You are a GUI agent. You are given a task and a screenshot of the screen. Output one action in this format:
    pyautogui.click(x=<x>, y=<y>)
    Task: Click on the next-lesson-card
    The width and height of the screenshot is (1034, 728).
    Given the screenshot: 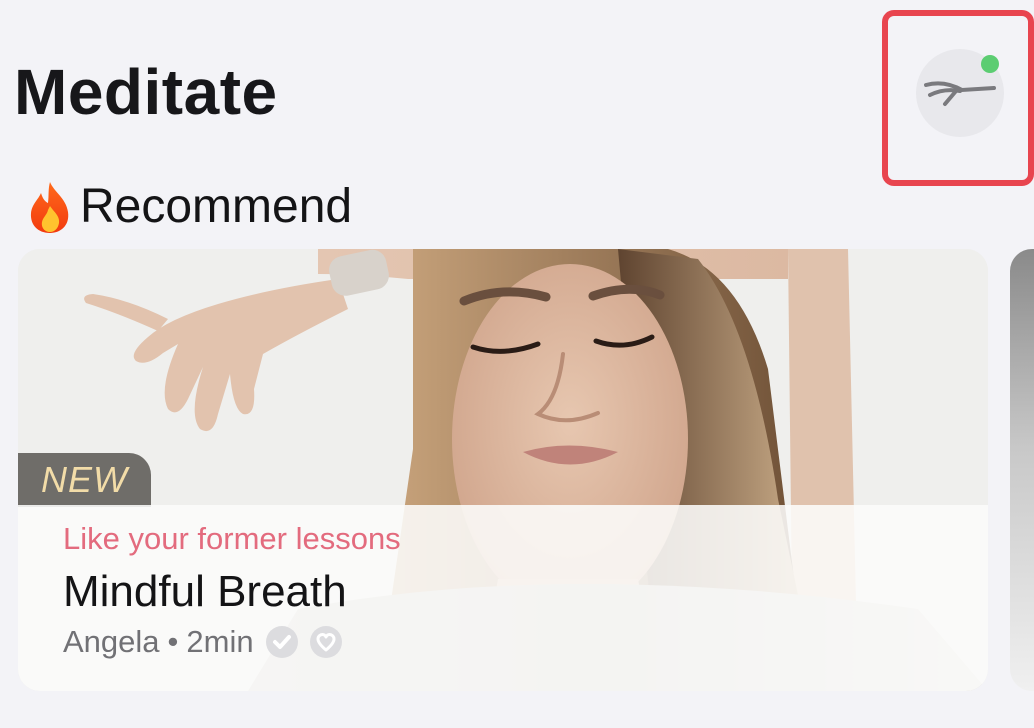 What is the action you would take?
    pyautogui.click(x=1022, y=470)
    